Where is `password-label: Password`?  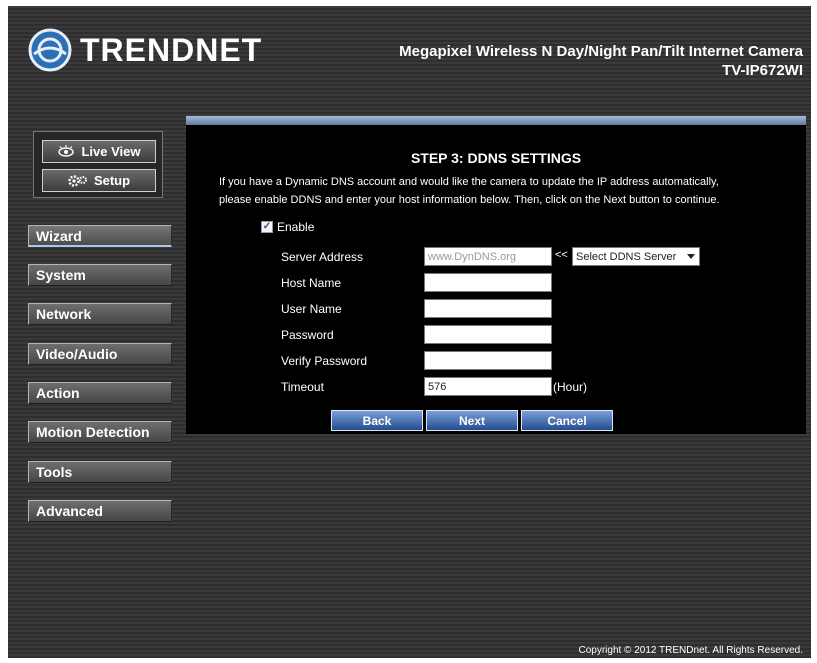
password-label: Password is located at coordinates (307, 335).